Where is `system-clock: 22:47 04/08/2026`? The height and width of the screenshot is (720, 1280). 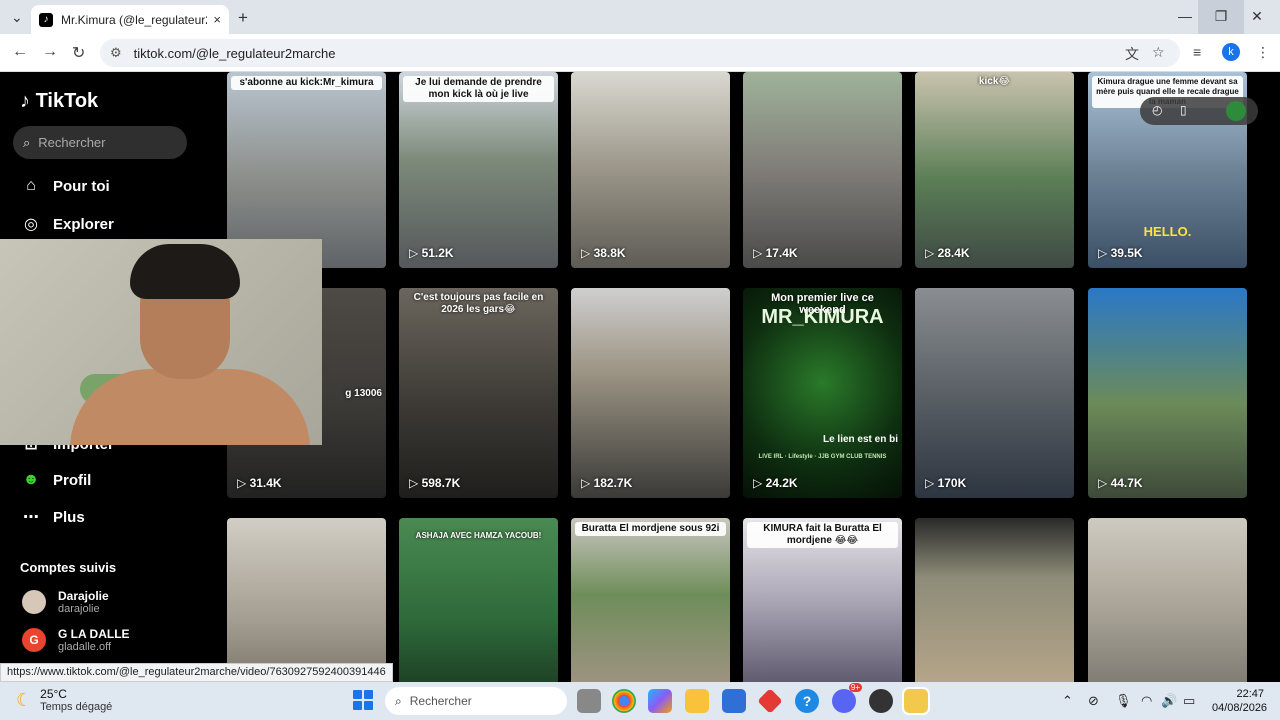
system-clock: 22:47 04/08/2026 is located at coordinates (1240, 701).